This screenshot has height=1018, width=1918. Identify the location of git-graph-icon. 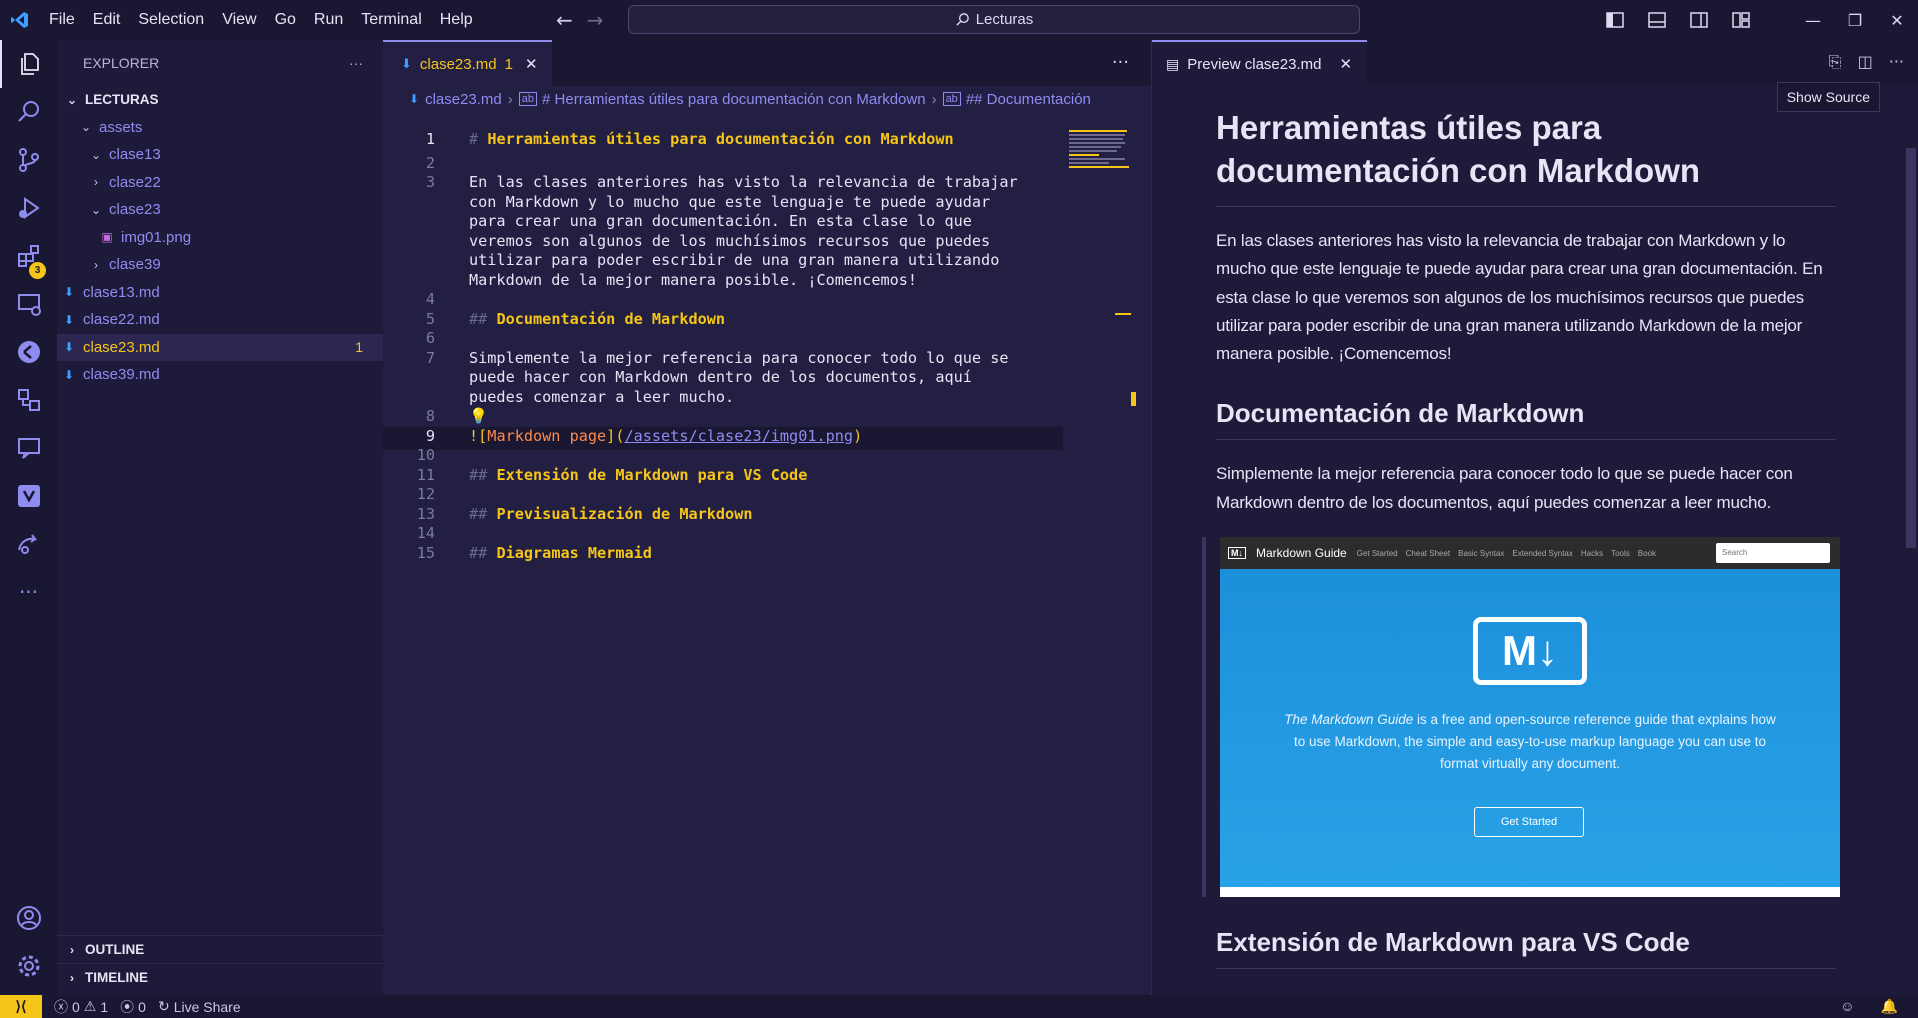
(28, 352).